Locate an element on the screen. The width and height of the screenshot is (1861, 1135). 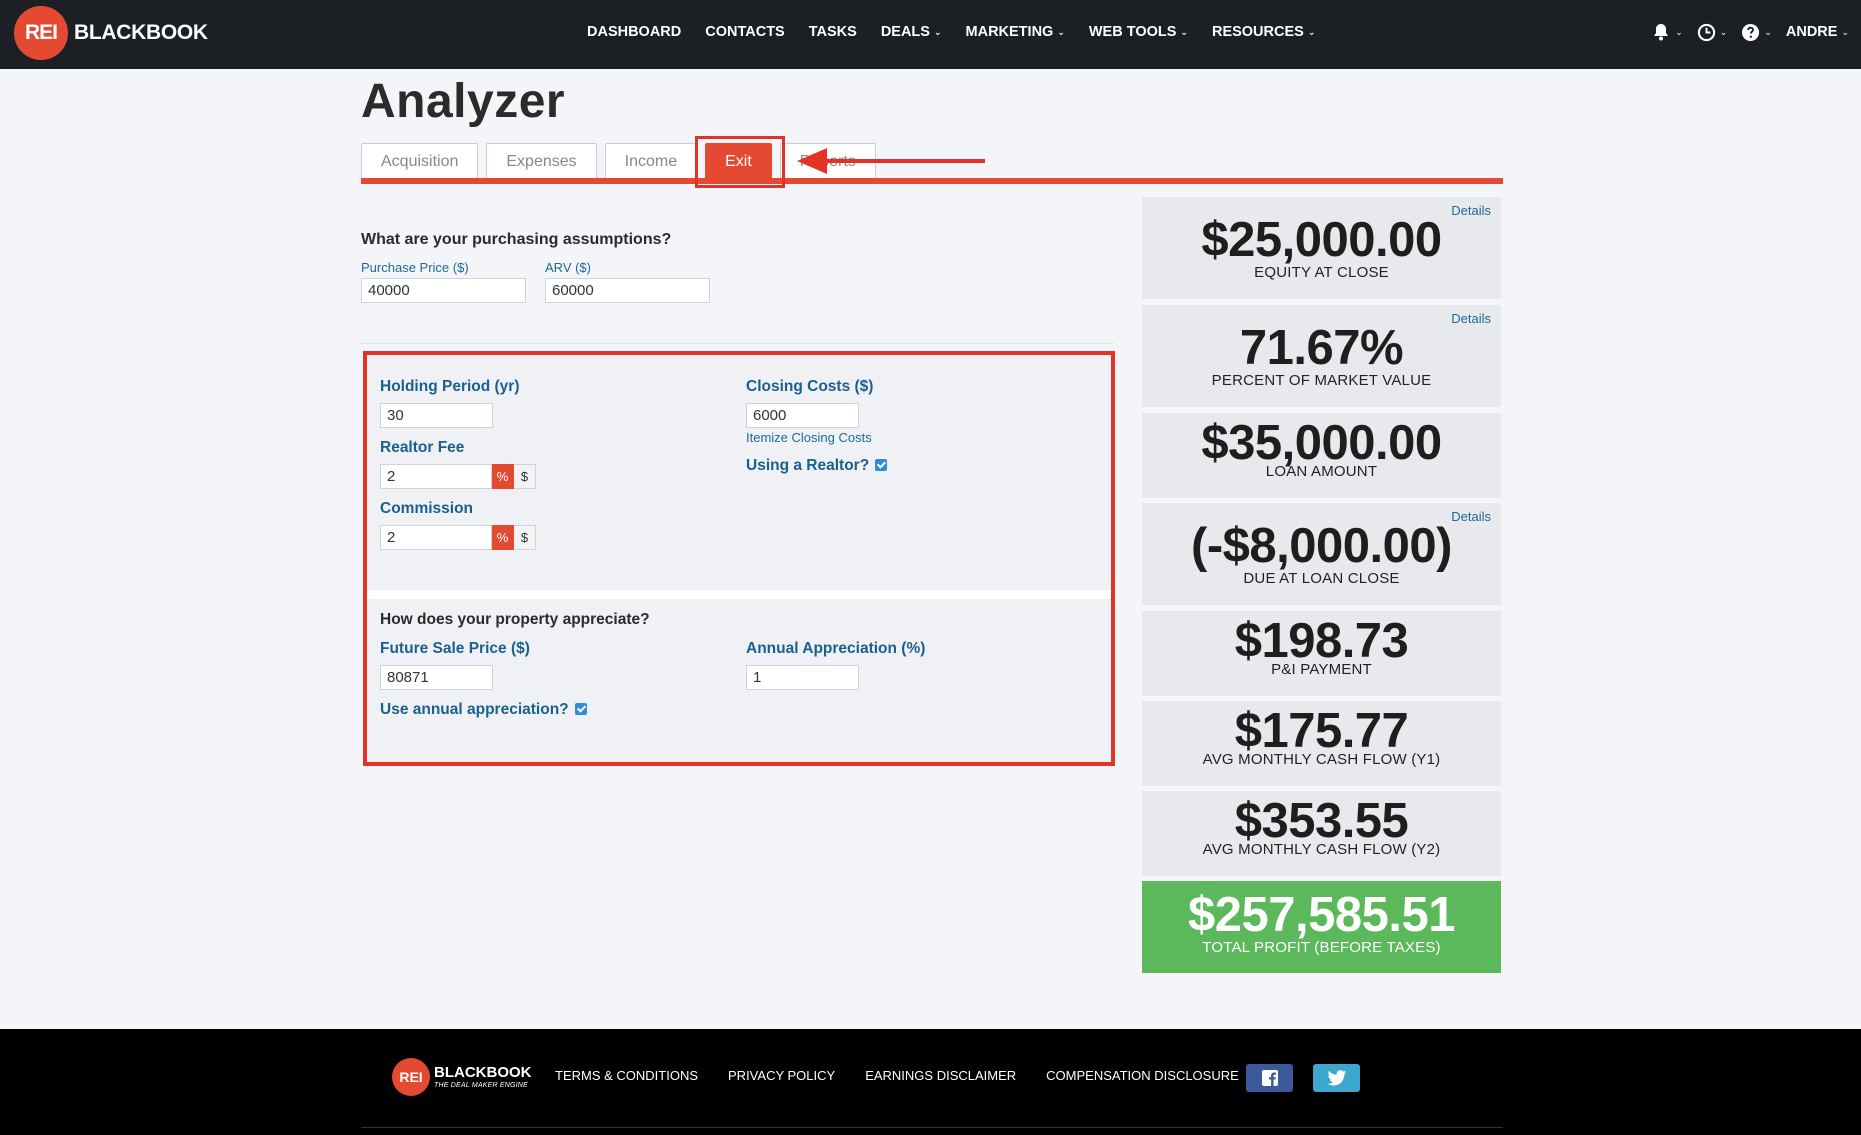
nav-web-tools-label: WEB TOOLS is located at coordinates (1132, 32).